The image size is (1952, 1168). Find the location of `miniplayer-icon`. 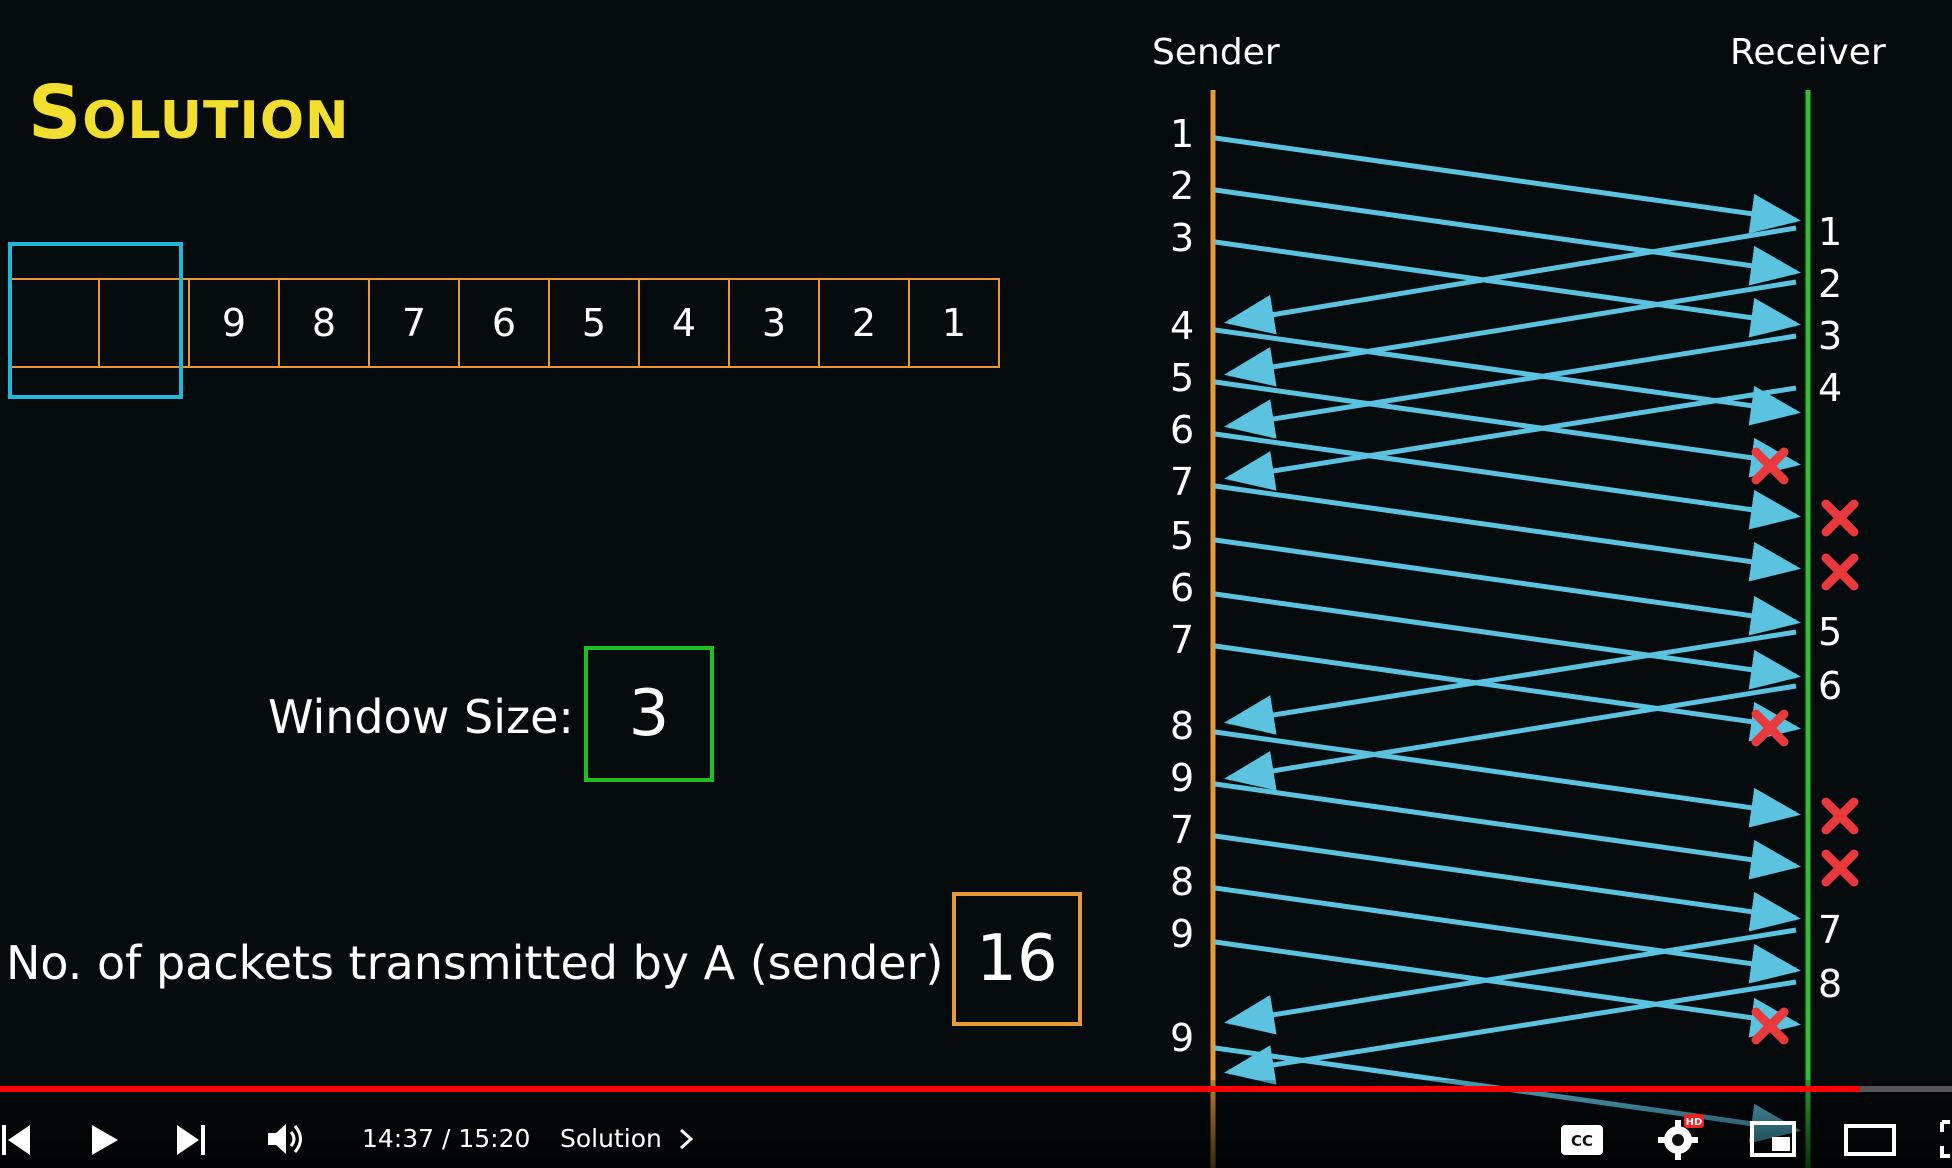

miniplayer-icon is located at coordinates (1773, 1139).